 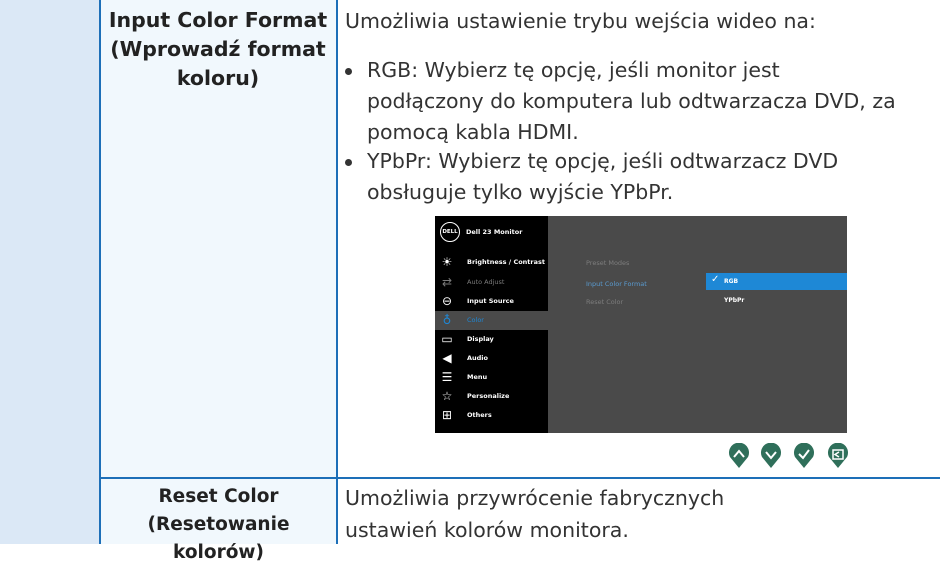 I want to click on osd-item-label: Input Source, so click(x=490, y=301).